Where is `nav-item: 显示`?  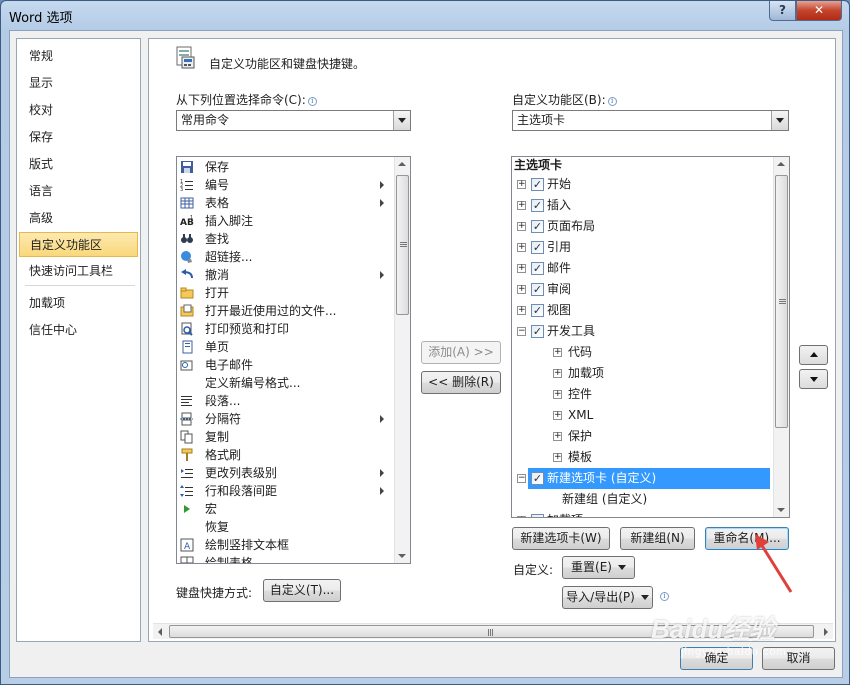
nav-item: 显示 is located at coordinates (78, 83).